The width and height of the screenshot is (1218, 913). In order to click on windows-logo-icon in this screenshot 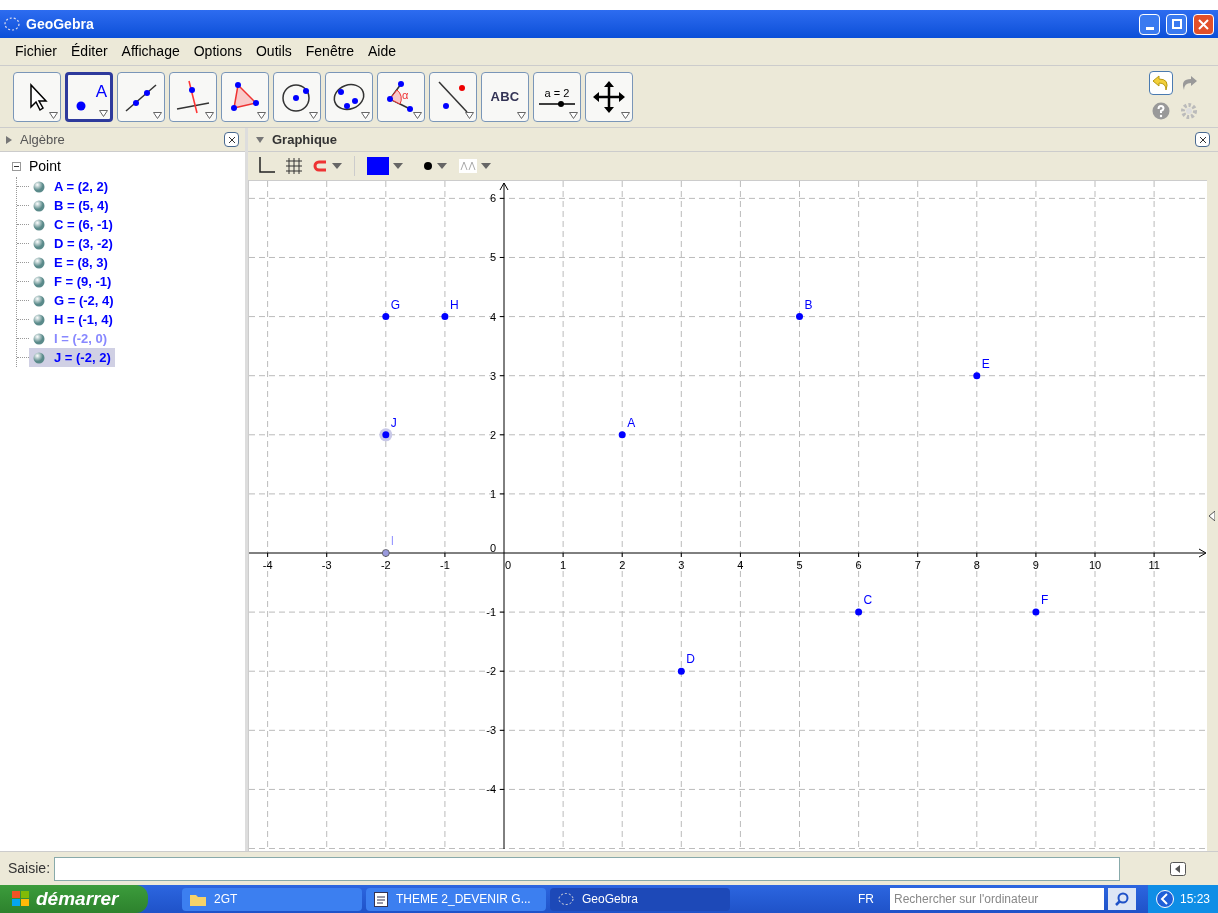, I will do `click(21, 899)`.